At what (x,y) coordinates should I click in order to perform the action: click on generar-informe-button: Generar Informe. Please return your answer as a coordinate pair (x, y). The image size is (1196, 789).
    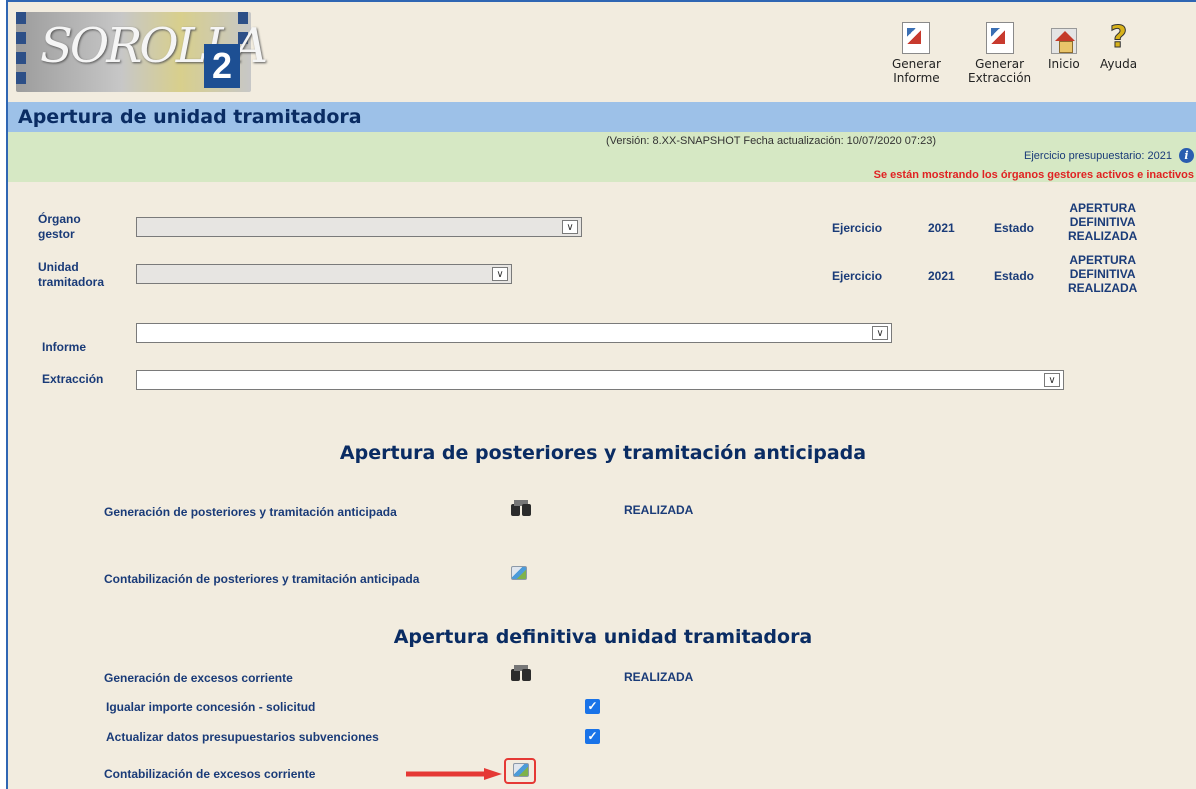
    Looking at the image, I should click on (916, 53).